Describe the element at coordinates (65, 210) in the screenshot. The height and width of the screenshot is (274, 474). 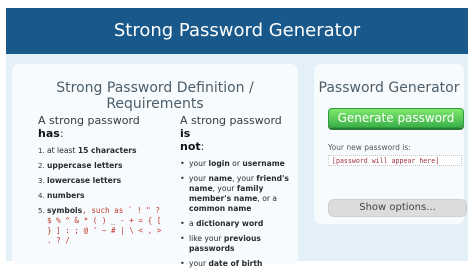
I see `has-item-bold: symbols` at that location.